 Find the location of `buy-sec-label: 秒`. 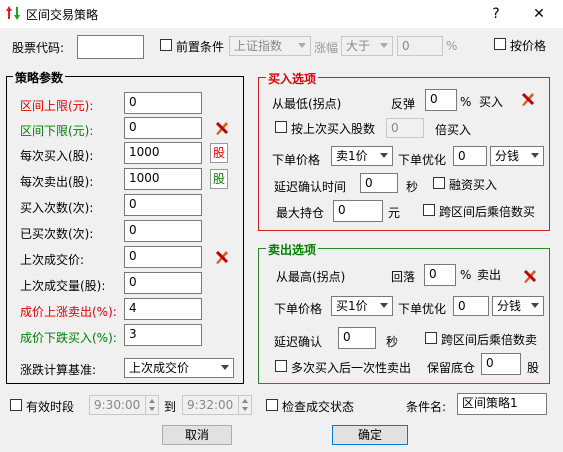

buy-sec-label: 秒 is located at coordinates (412, 187).